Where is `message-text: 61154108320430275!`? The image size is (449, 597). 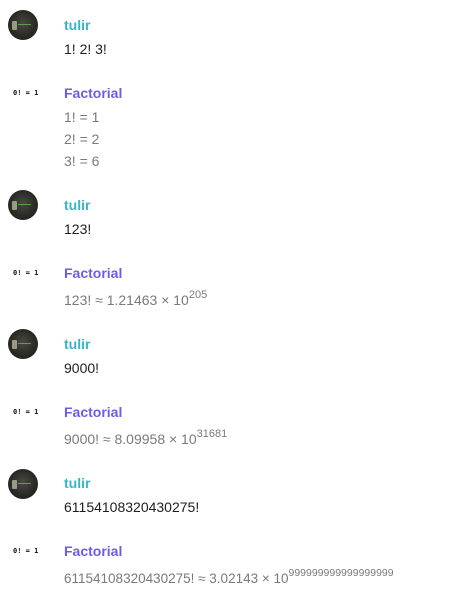
message-text: 61154108320430275! is located at coordinates (132, 507).